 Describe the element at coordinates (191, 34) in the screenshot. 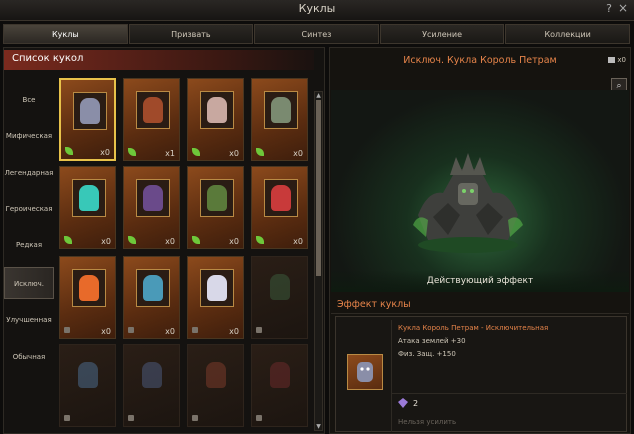

I see `tab-summon: Призвать` at that location.